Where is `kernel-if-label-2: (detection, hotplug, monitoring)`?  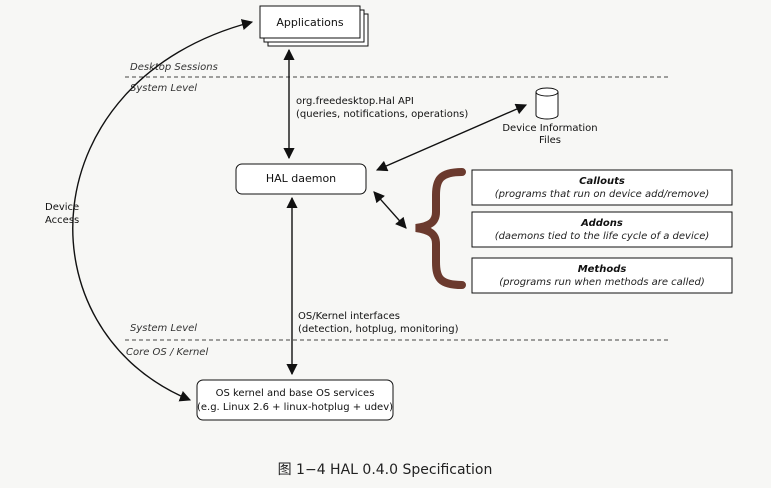 kernel-if-label-2: (detection, hotplug, monitoring) is located at coordinates (378, 329).